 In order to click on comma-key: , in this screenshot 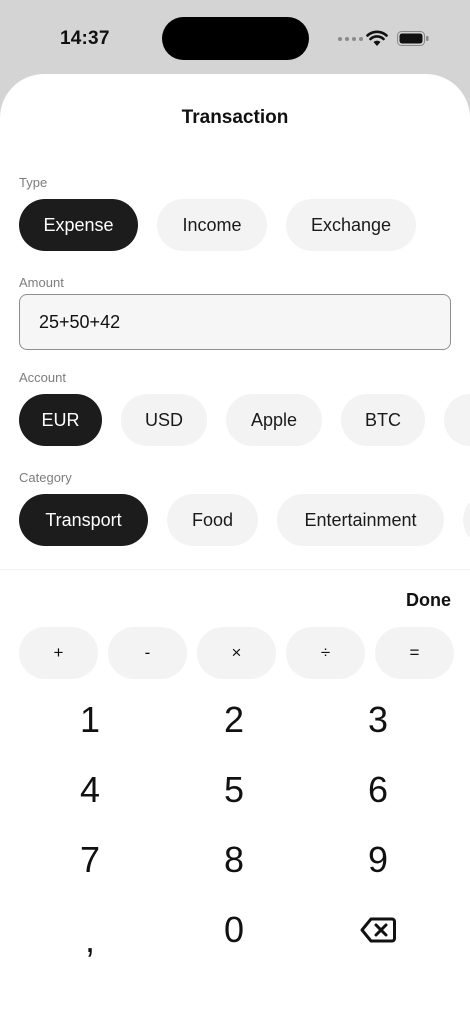, I will do `click(90, 940)`.